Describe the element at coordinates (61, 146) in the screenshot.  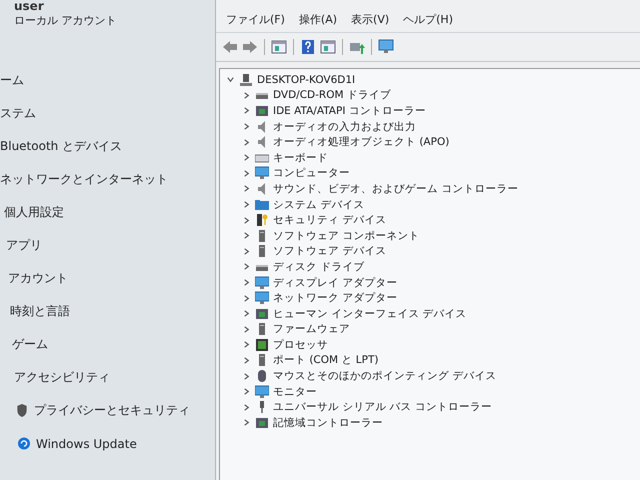
I see `nav-item: Bluetooth とデバイス` at that location.